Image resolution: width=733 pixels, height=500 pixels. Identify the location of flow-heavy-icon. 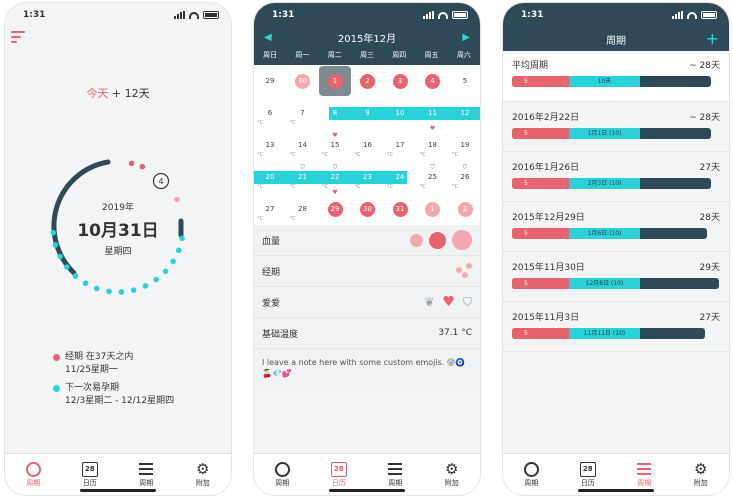
(462, 240).